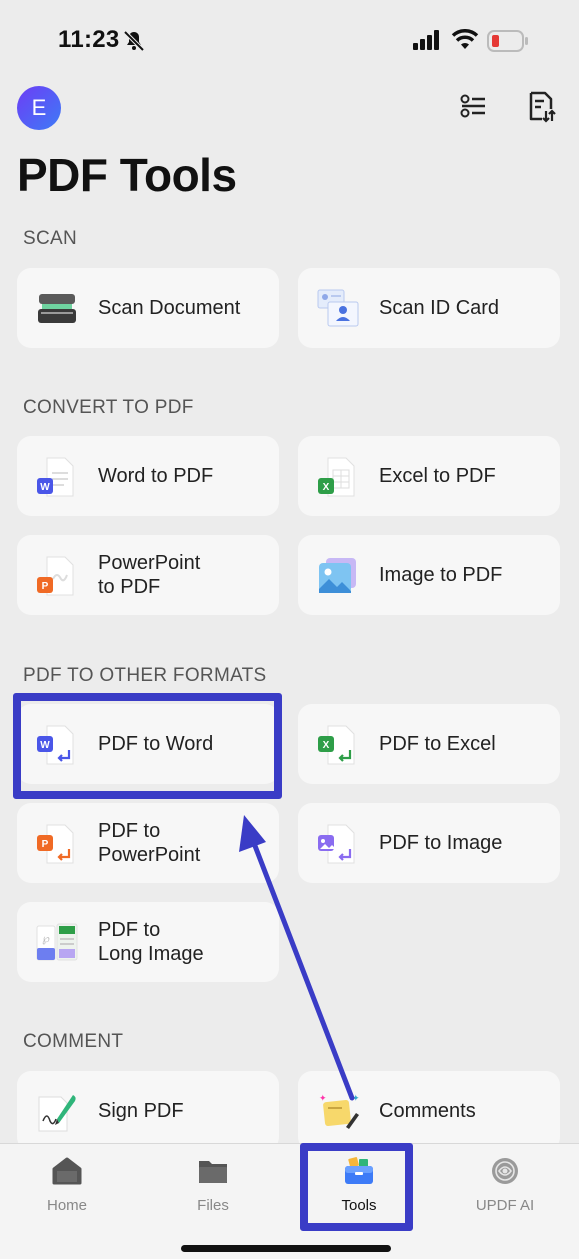  What do you see at coordinates (505, 1205) in the screenshot?
I see `tab-updf-ai-label: UPDF AI` at bounding box center [505, 1205].